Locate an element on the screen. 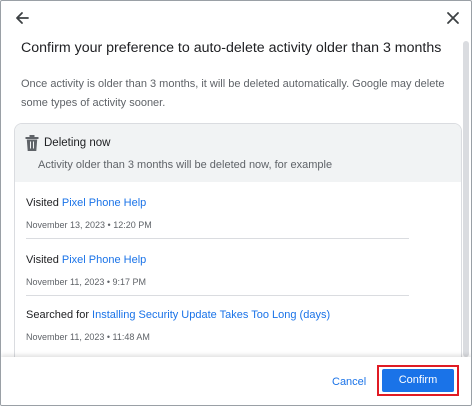 The image size is (474, 408). activity-timestamp: November 13, 2023 • 12:20 PM is located at coordinates (89, 225).